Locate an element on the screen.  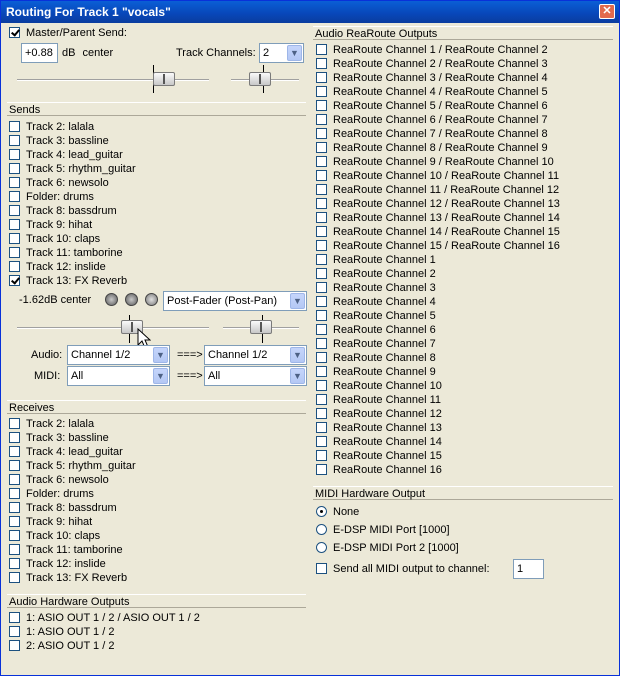
send-item: Track 4: lead_guitar is located at coordinates (66, 155).